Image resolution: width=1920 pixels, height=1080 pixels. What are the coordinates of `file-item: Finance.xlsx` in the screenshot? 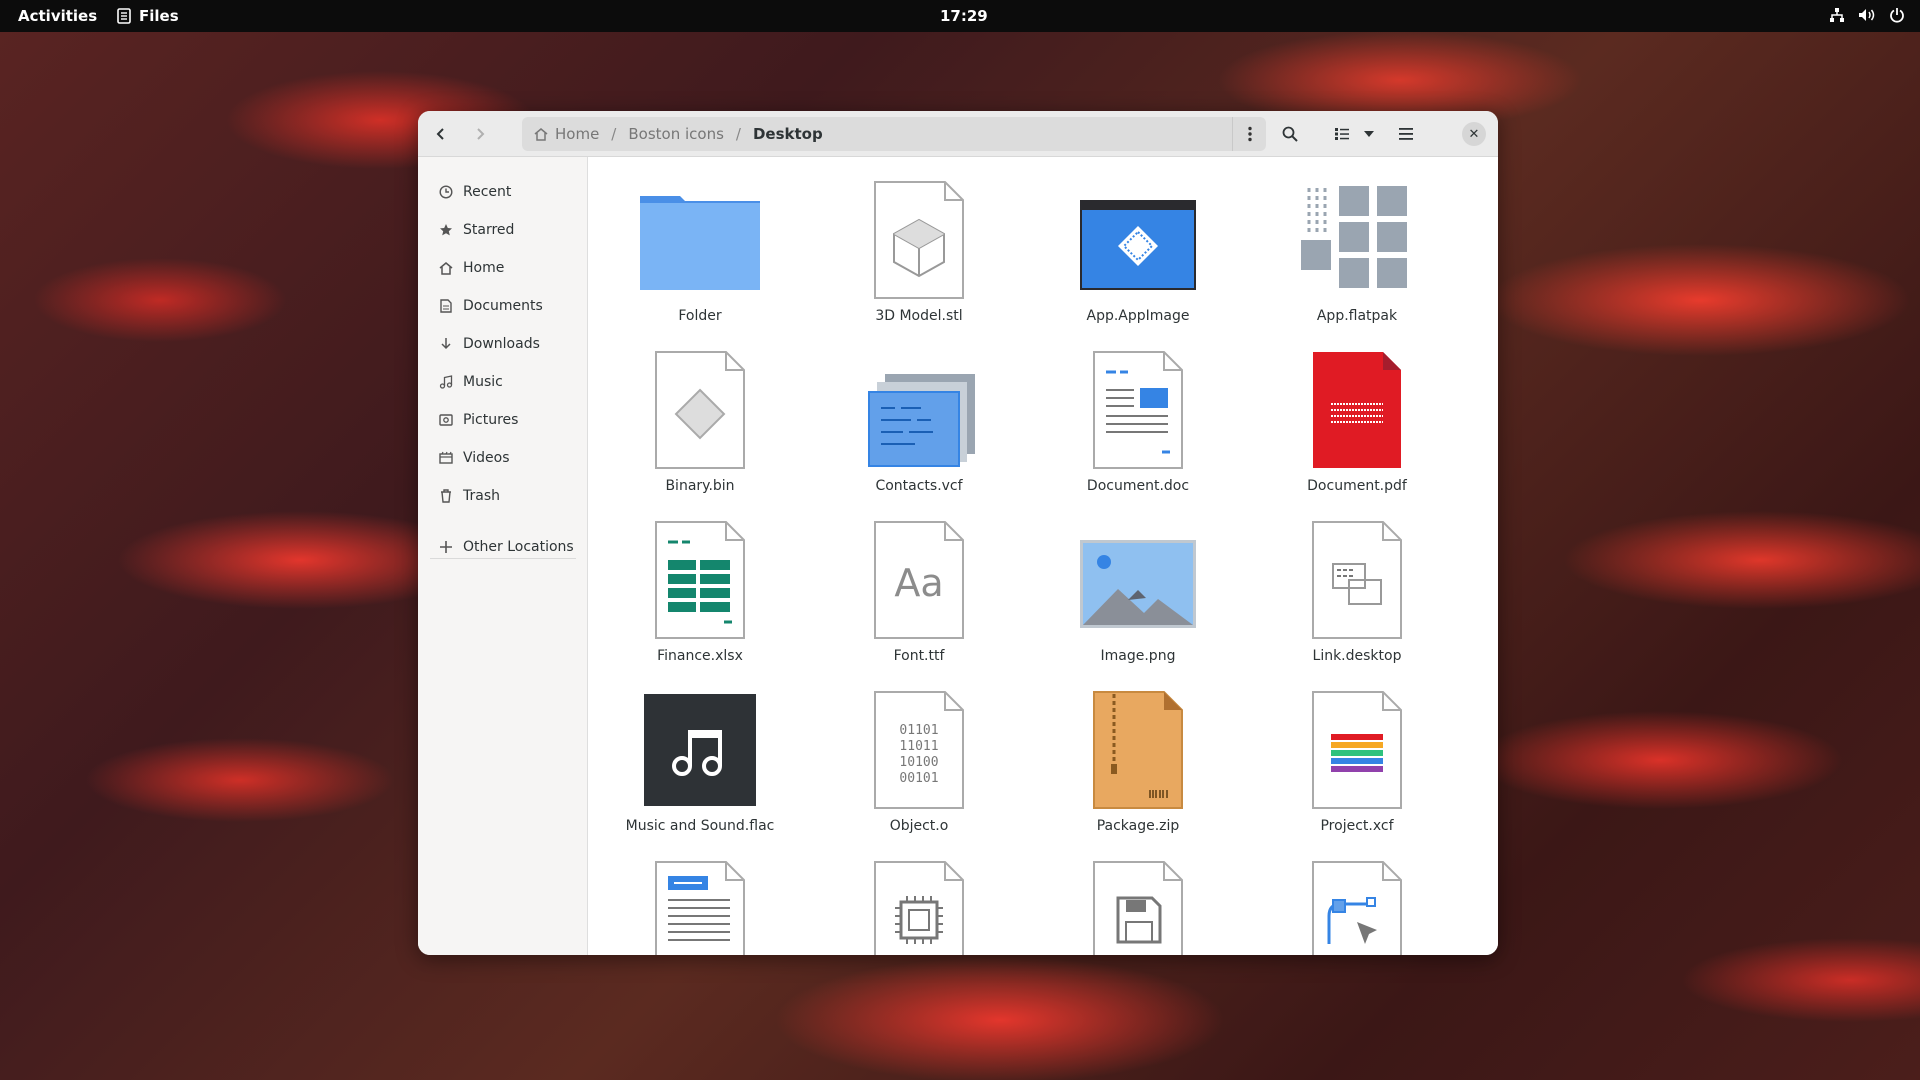 It's located at (700, 583).